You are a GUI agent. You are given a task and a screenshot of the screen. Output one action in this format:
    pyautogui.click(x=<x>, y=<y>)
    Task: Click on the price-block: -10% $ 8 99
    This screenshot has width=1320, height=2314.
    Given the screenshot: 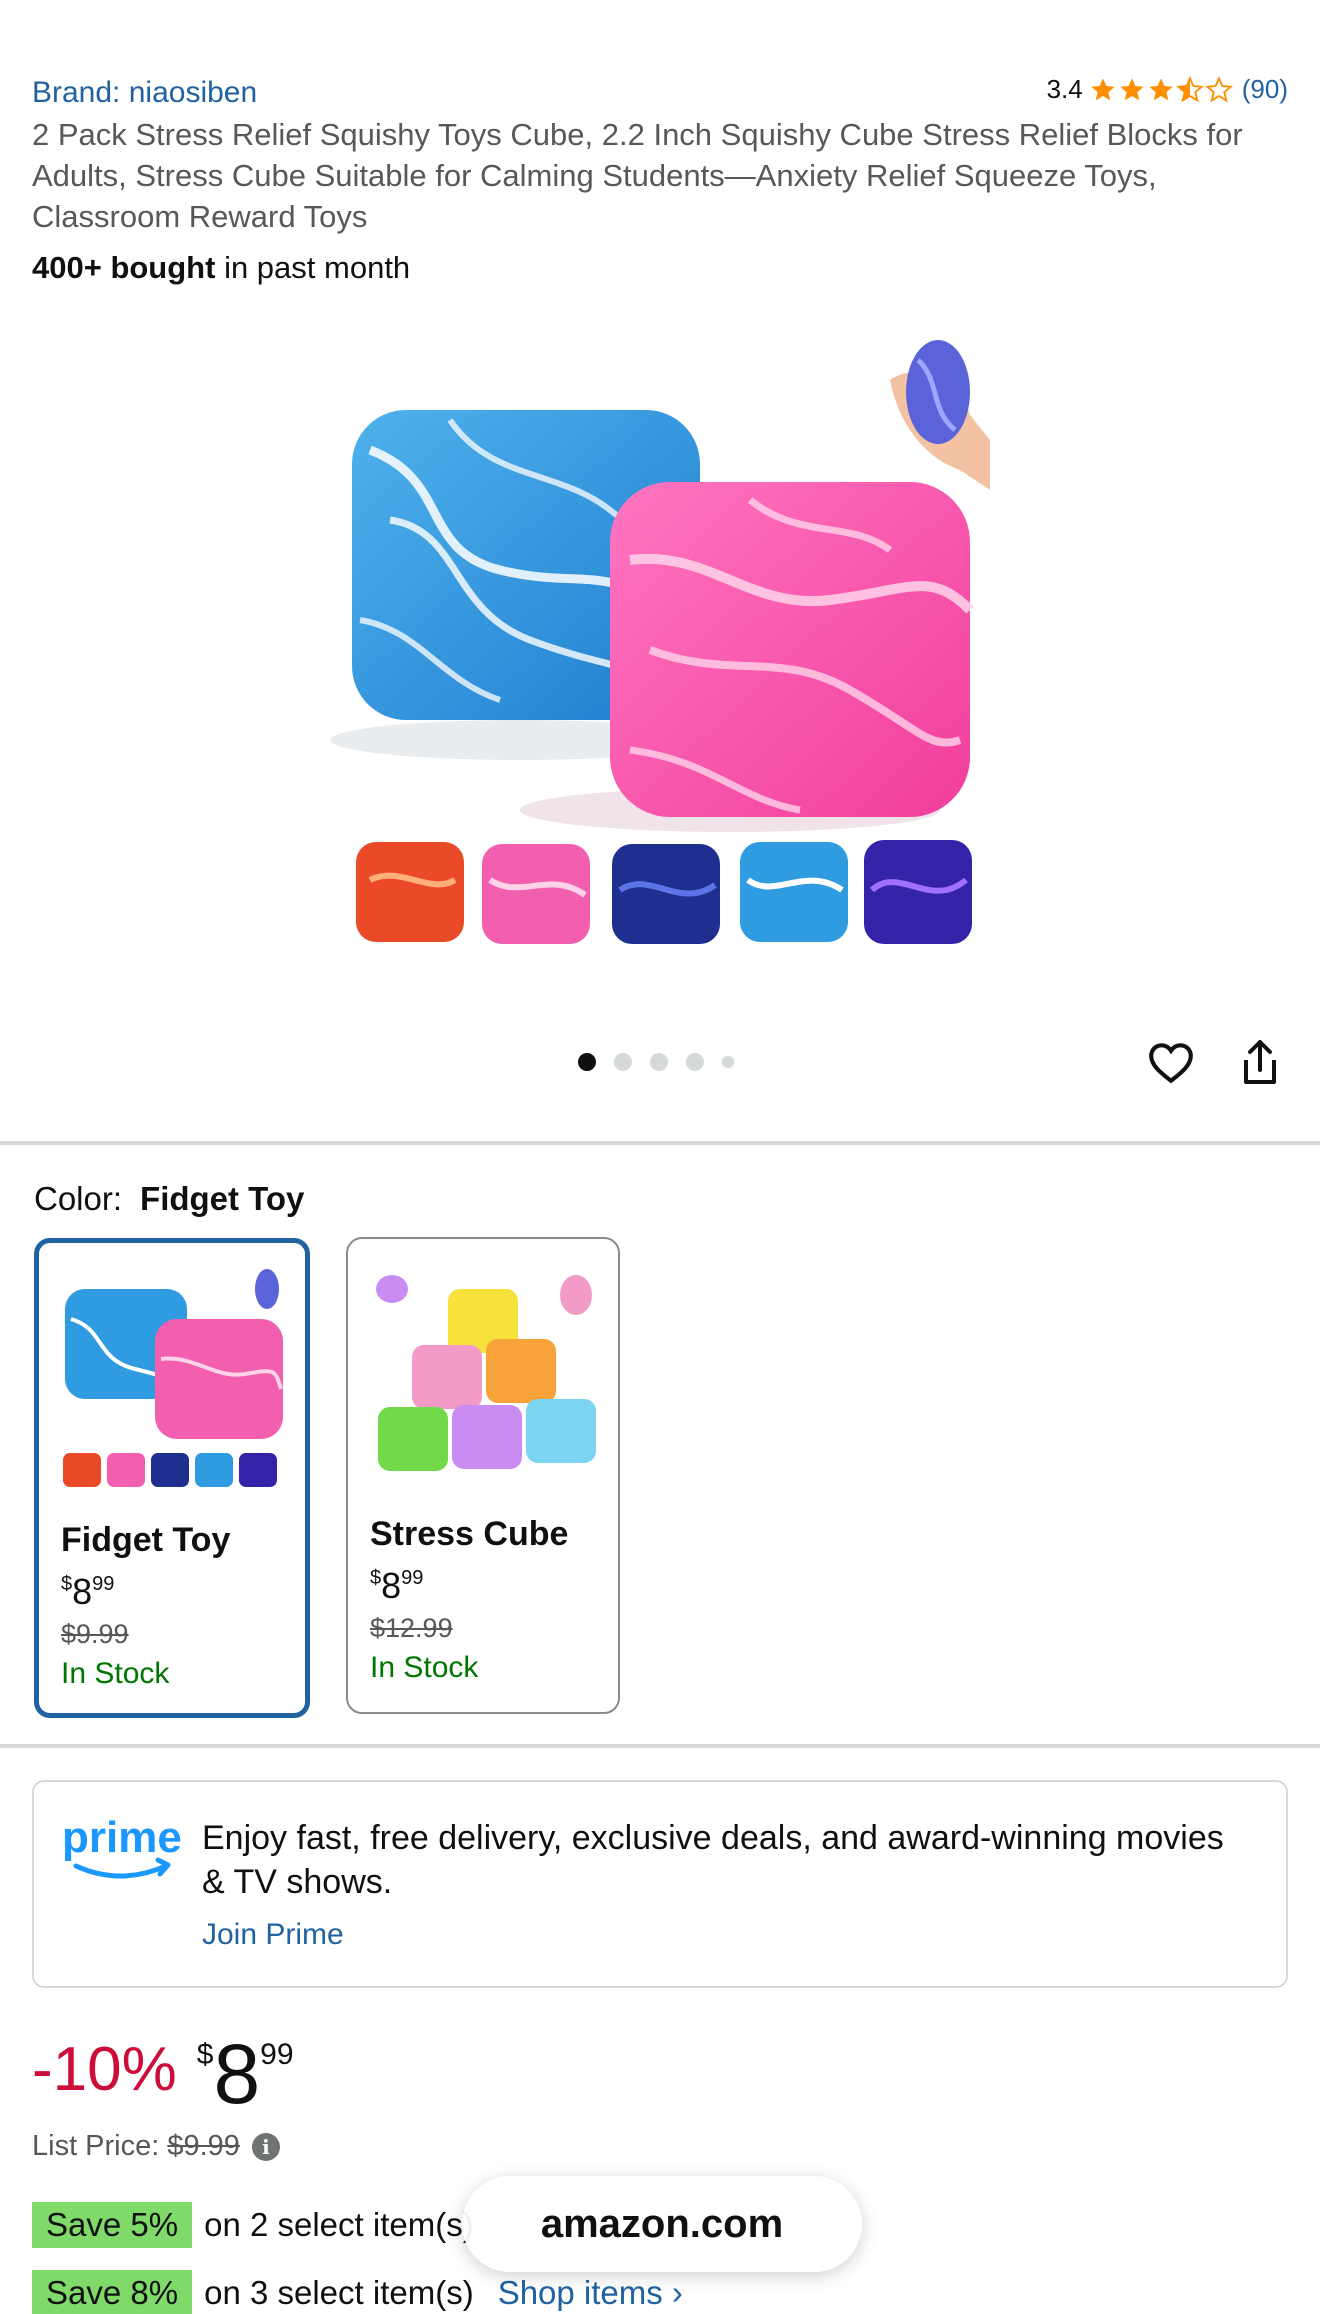 What is the action you would take?
    pyautogui.click(x=163, y=2074)
    